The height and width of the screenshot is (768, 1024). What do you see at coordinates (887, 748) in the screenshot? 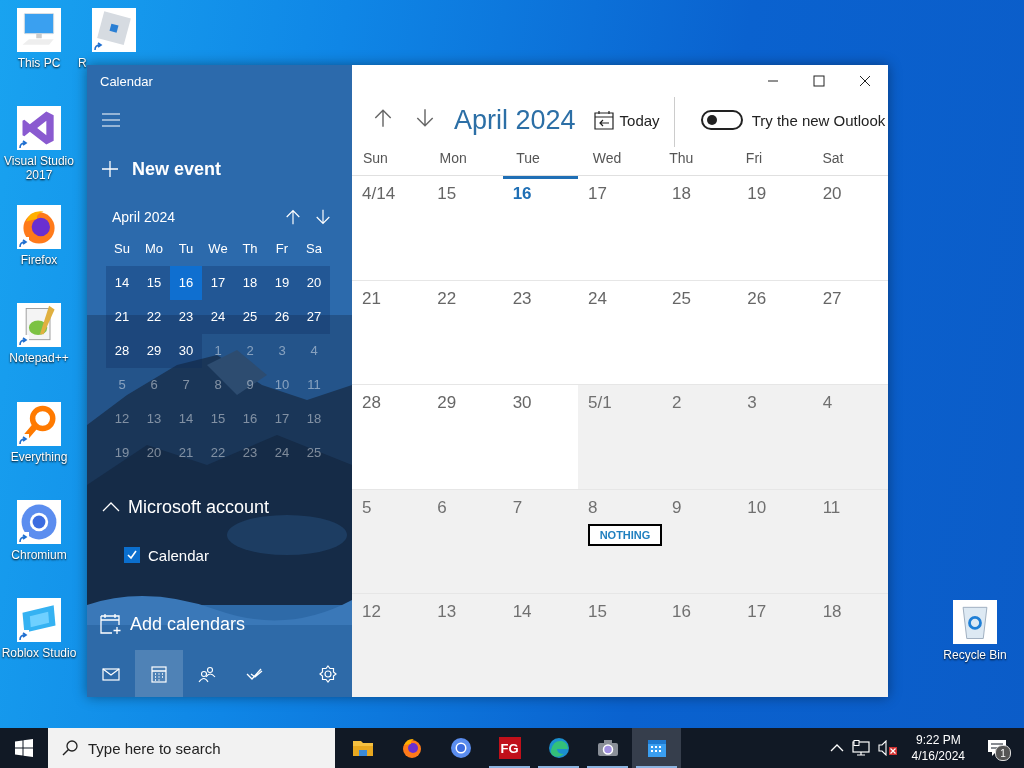
I see `muted-speaker-icon` at bounding box center [887, 748].